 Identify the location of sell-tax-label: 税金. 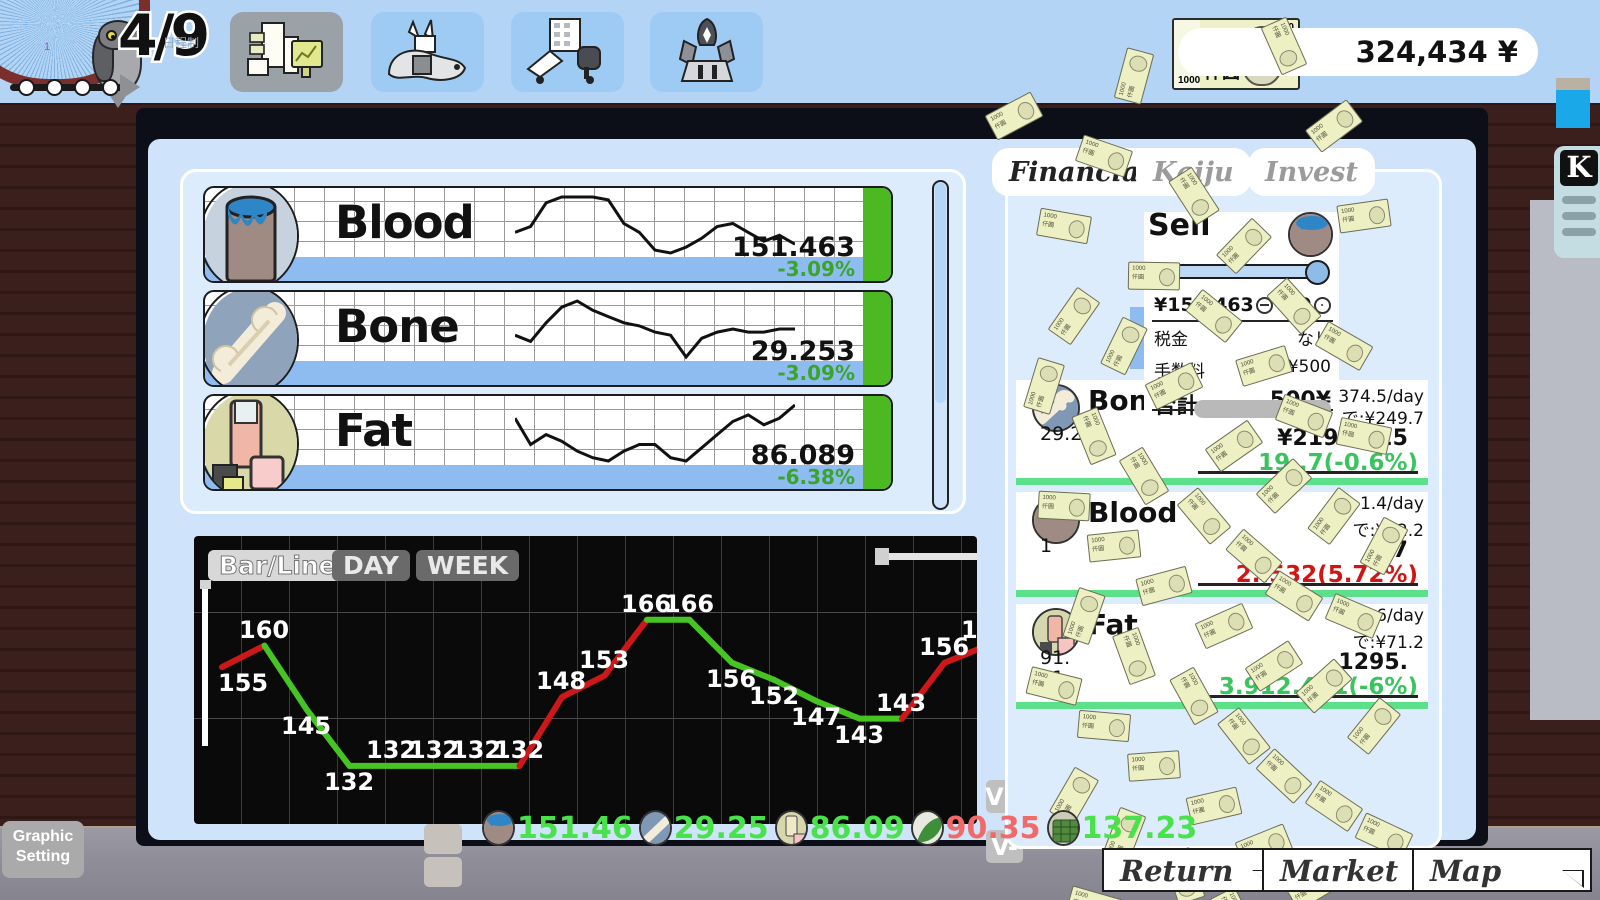
(1171, 340).